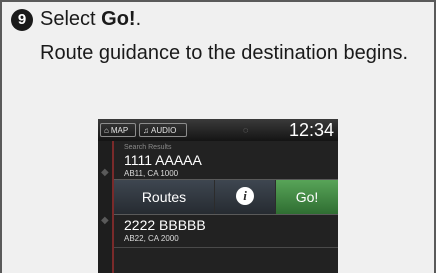  Describe the element at coordinates (163, 160) in the screenshot. I see `result-name: 1111 AAAAA` at that location.